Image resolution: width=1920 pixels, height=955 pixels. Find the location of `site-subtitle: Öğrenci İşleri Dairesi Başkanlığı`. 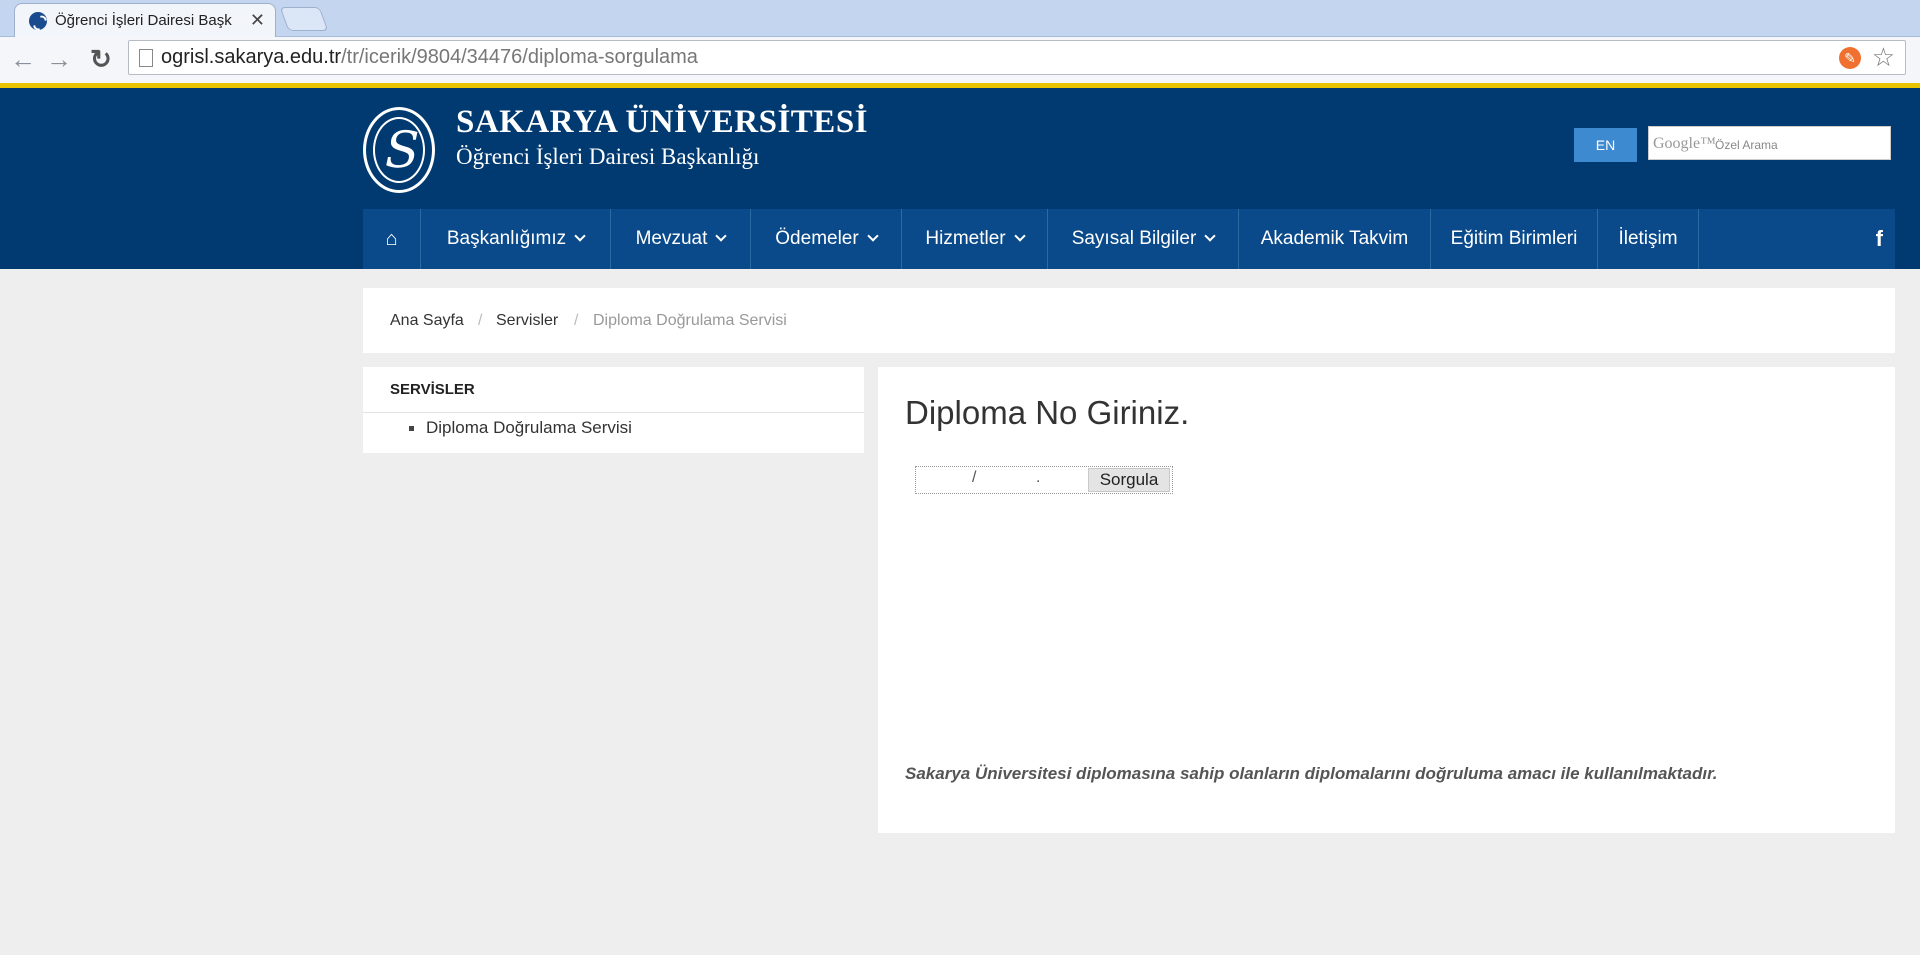

site-subtitle: Öğrenci İşleri Dairesi Başkanlığı is located at coordinates (608, 156).